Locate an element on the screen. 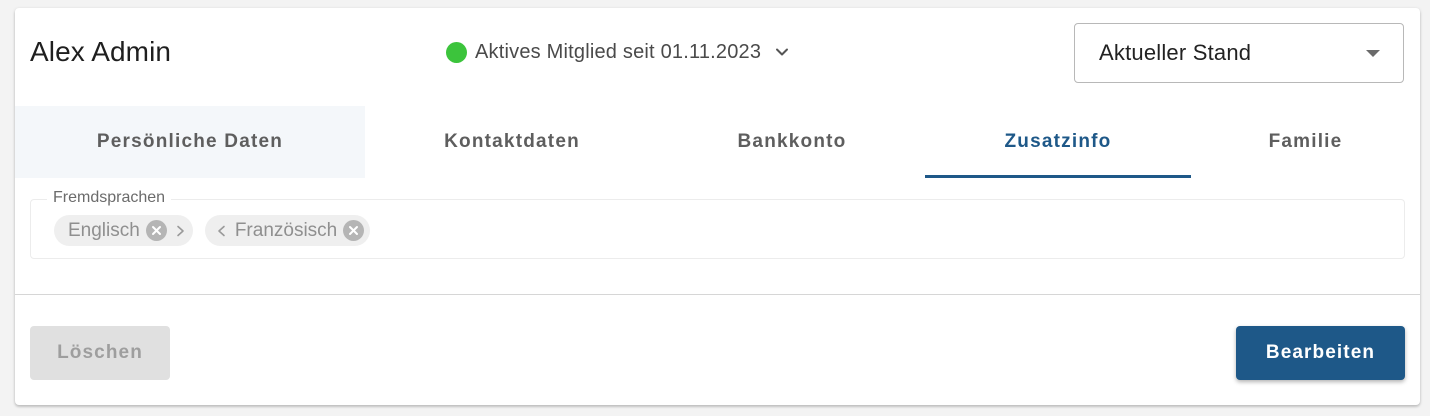 The height and width of the screenshot is (416, 1430). tab-bankkonto: Bankkonto is located at coordinates (792, 142).